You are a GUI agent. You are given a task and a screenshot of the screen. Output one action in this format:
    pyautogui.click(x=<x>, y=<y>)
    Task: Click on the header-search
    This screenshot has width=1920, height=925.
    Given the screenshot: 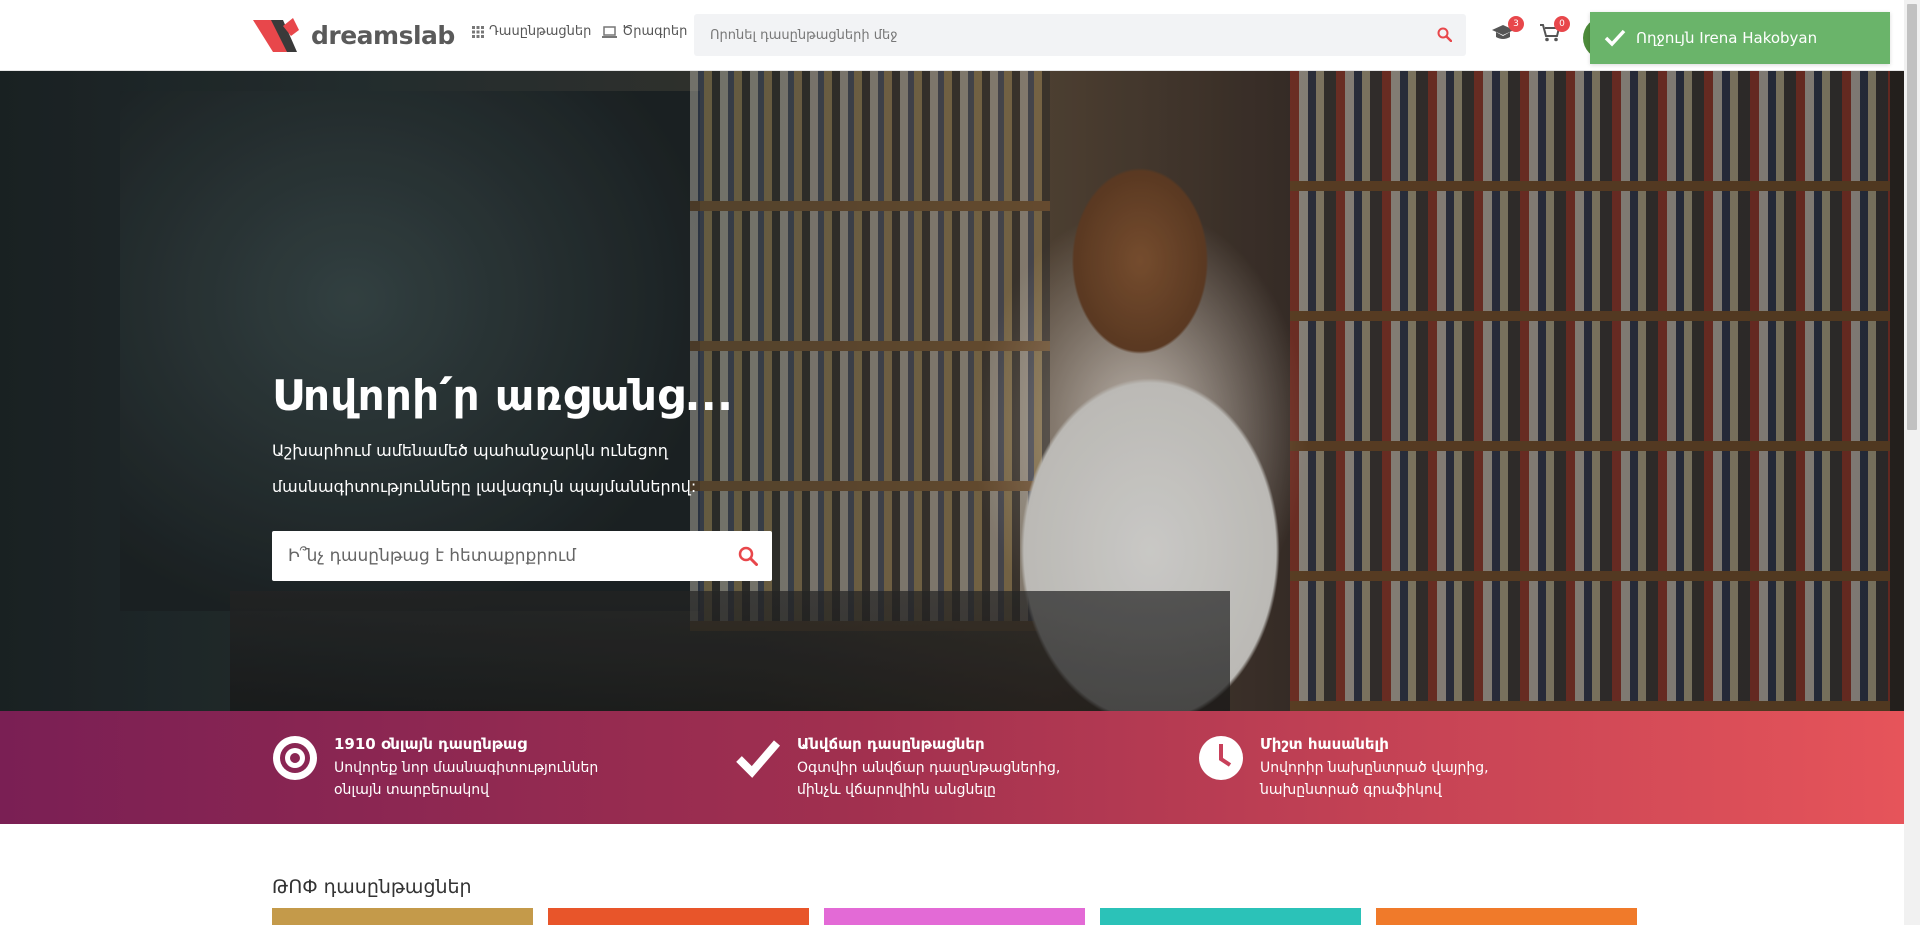 What is the action you would take?
    pyautogui.click(x=1080, y=35)
    